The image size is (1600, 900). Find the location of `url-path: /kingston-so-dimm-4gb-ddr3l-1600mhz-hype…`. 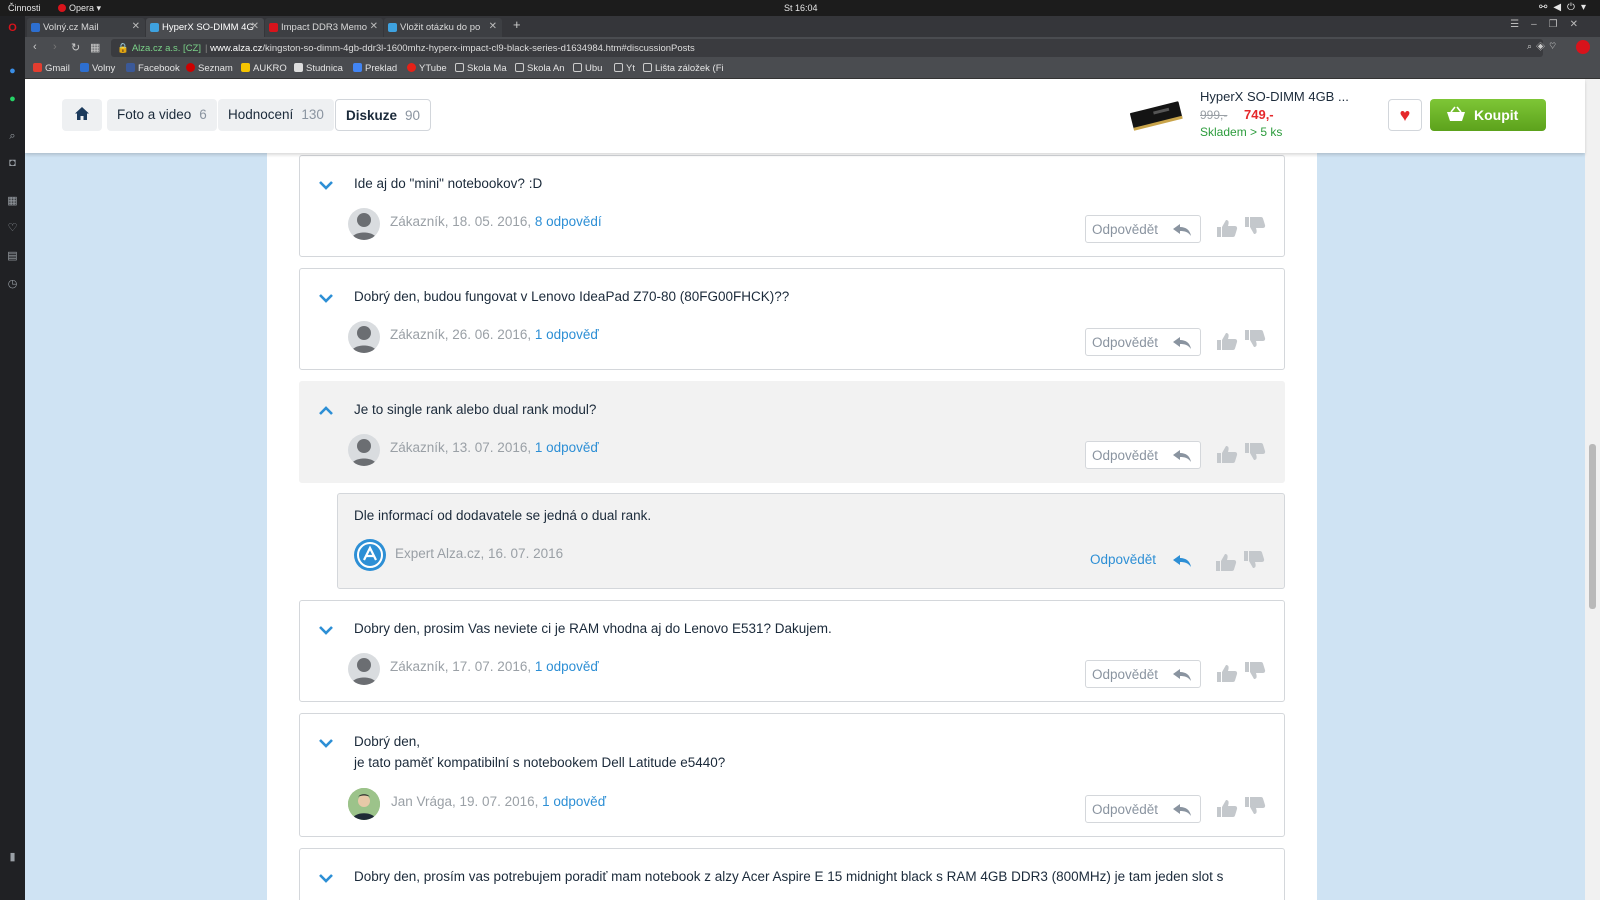

url-path: /kingston-so-dimm-4gb-ddr3l-1600mhz-hype… is located at coordinates (478, 48).